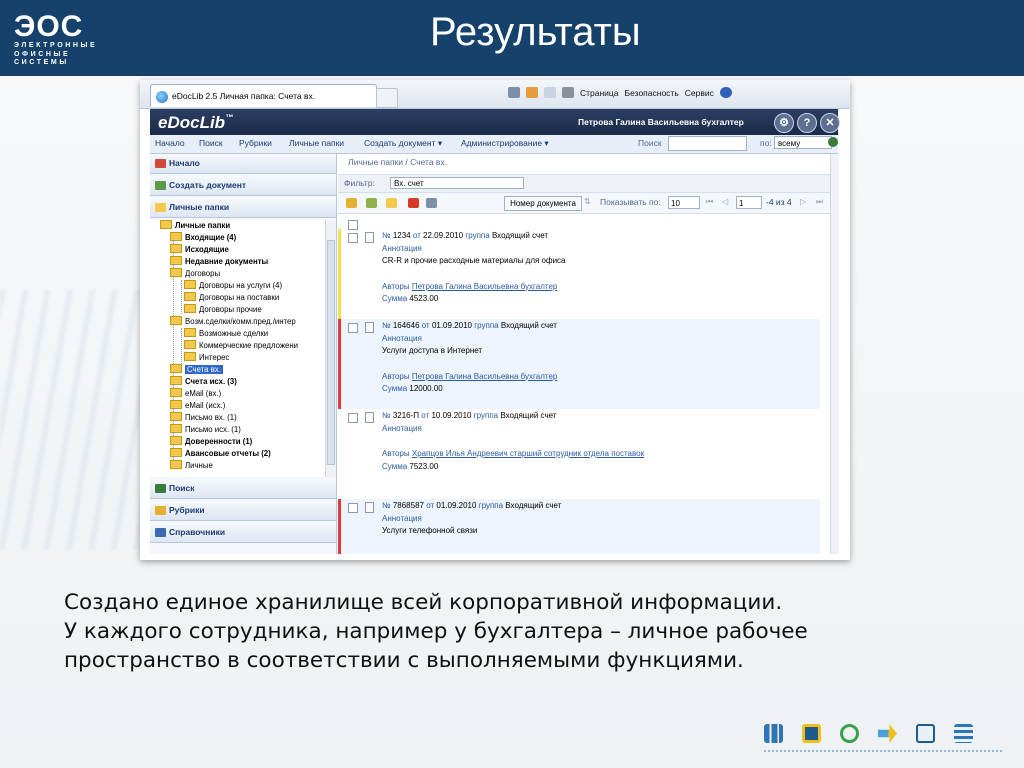 This screenshot has height=768, width=1024. Describe the element at coordinates (243, 164) in the screenshot. I see `sidebar-item-home: Начало` at that location.